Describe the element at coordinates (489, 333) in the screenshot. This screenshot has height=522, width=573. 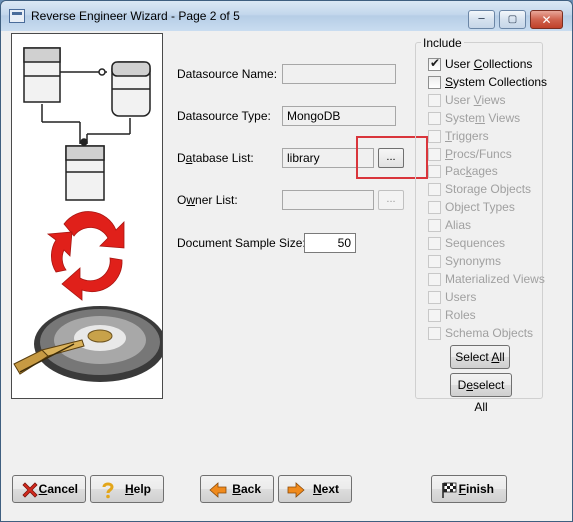
I see `include-item-label: Schema Objects` at that location.